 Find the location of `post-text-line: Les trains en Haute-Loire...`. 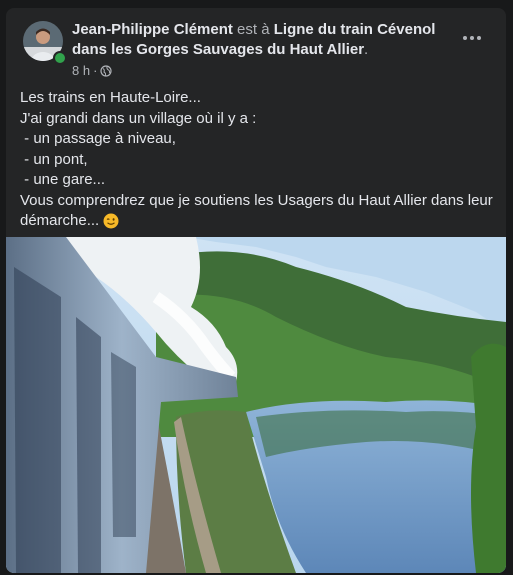

post-text-line: Les trains en Haute-Loire... is located at coordinates (110, 97).